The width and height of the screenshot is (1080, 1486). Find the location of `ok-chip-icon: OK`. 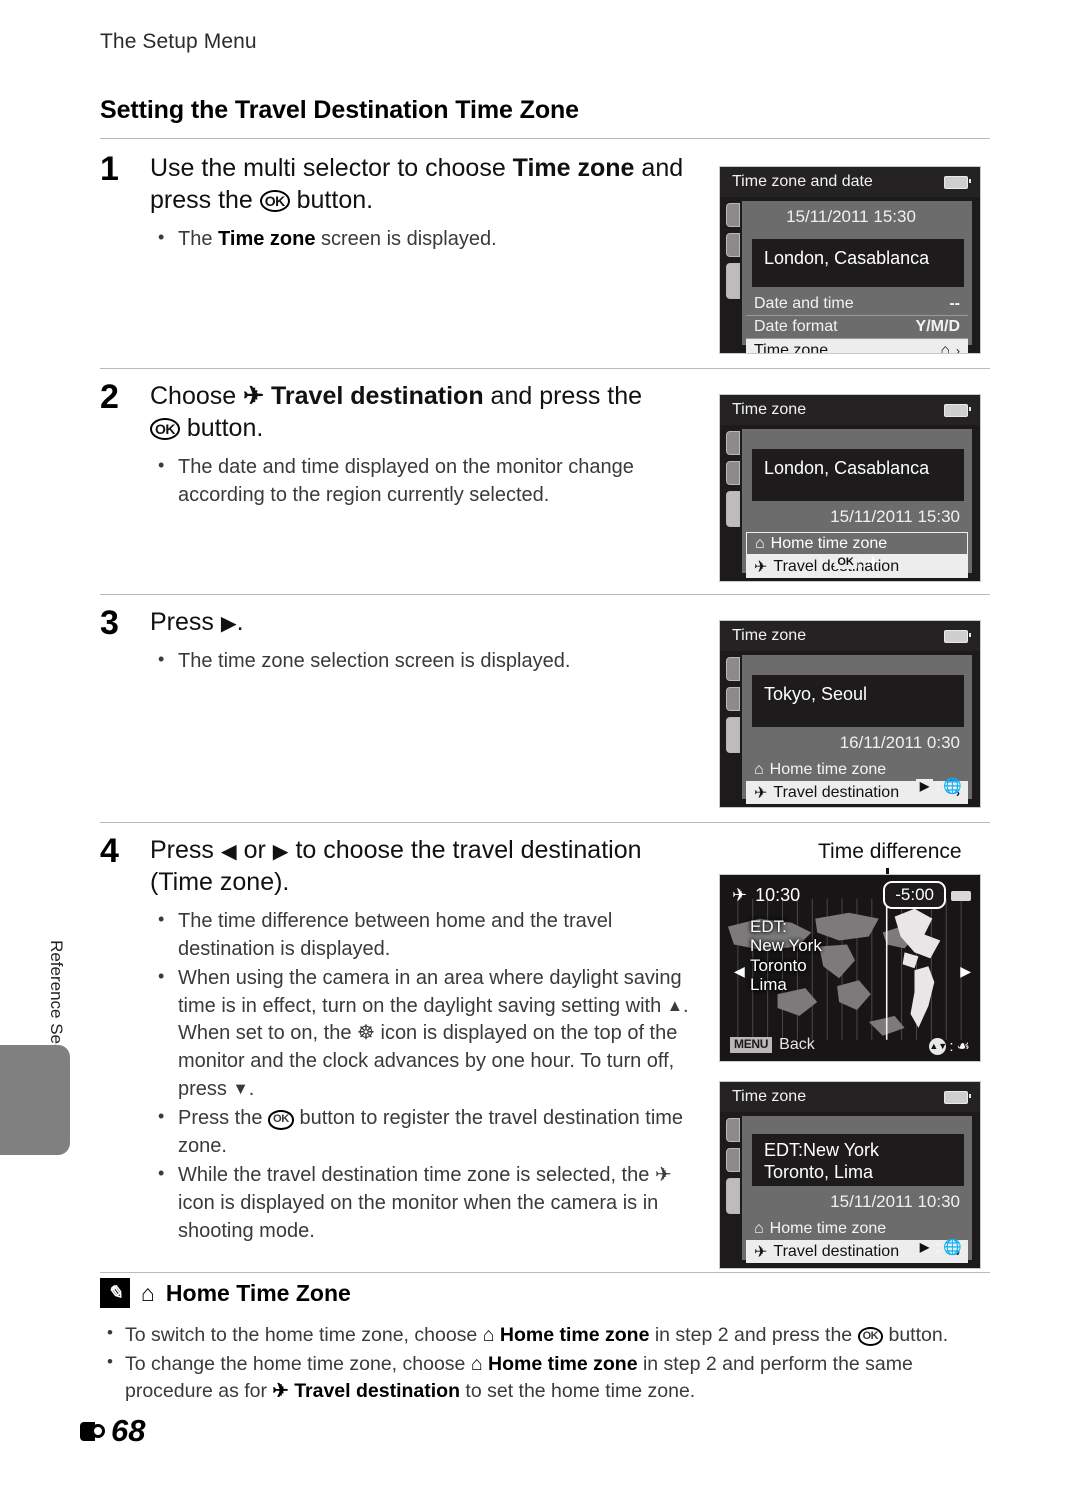

ok-chip-icon: OK is located at coordinates (845, 562).